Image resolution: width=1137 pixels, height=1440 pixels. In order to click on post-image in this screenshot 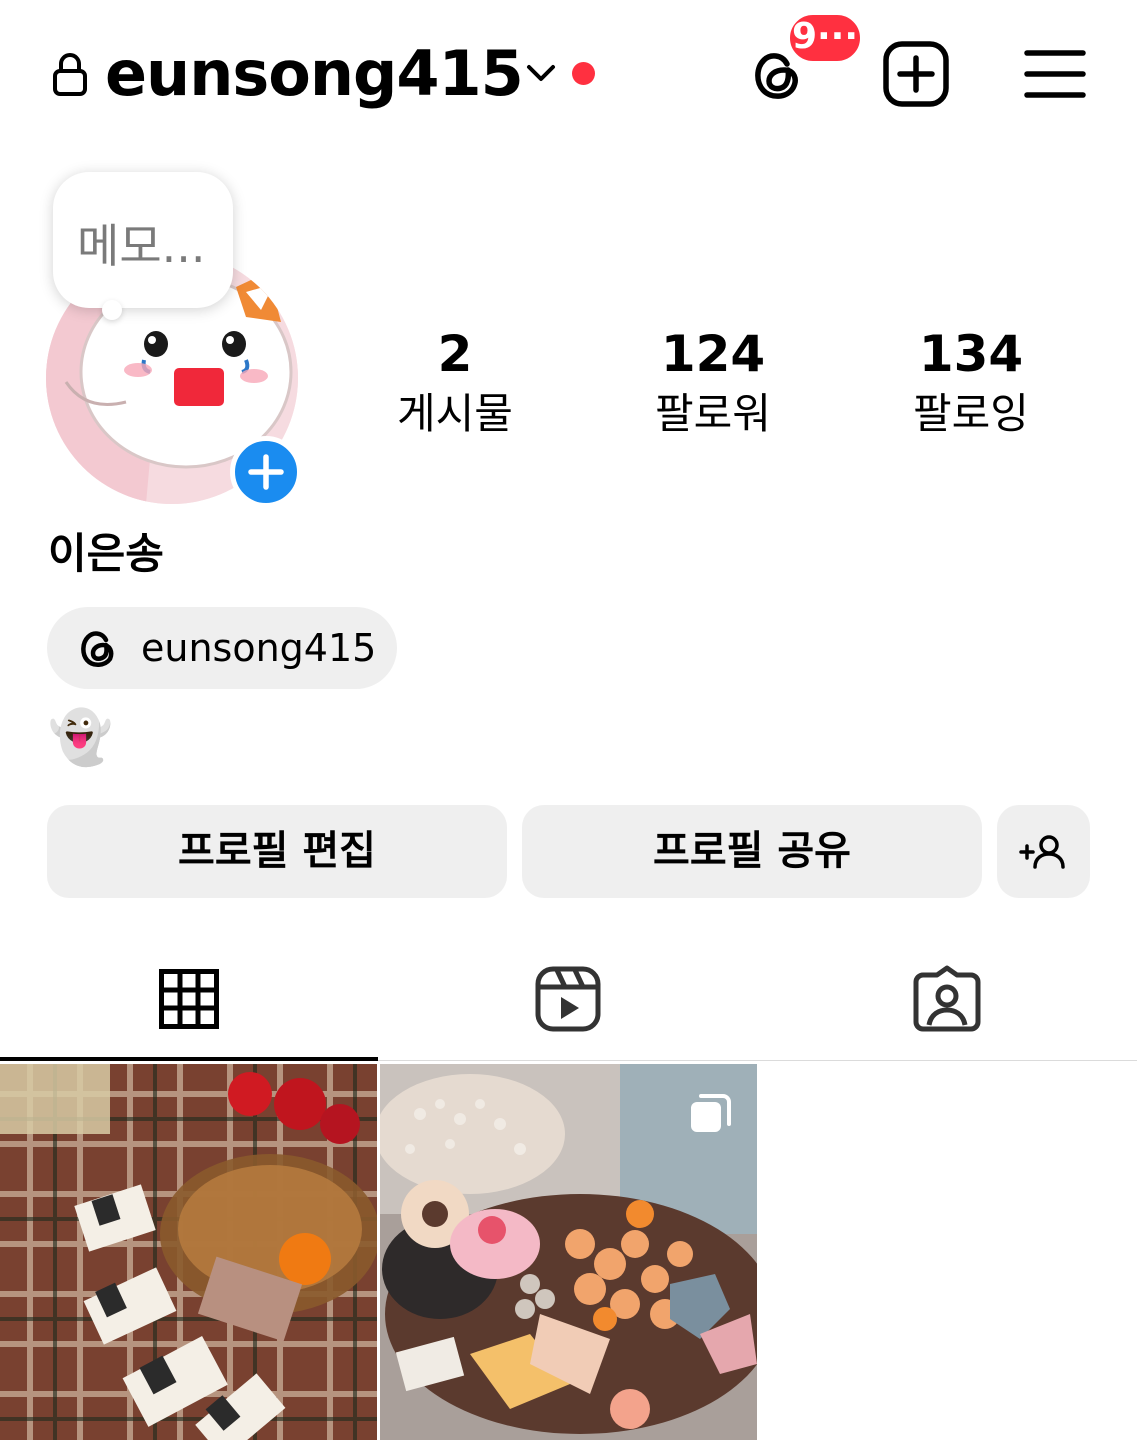, I will do `click(188, 1252)`.